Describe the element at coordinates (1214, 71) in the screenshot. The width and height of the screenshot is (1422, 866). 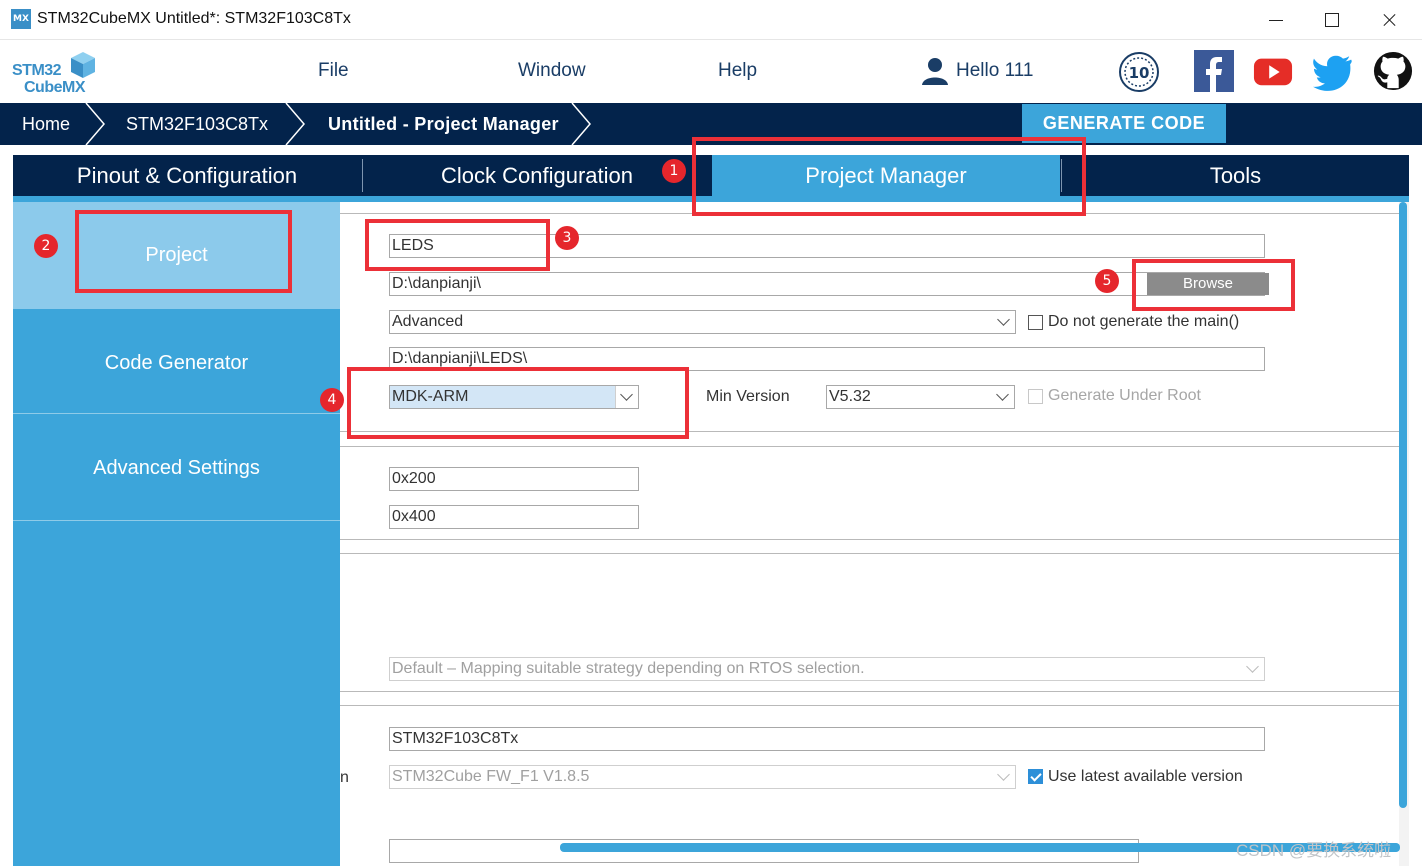
I see `facebook-icon` at that location.